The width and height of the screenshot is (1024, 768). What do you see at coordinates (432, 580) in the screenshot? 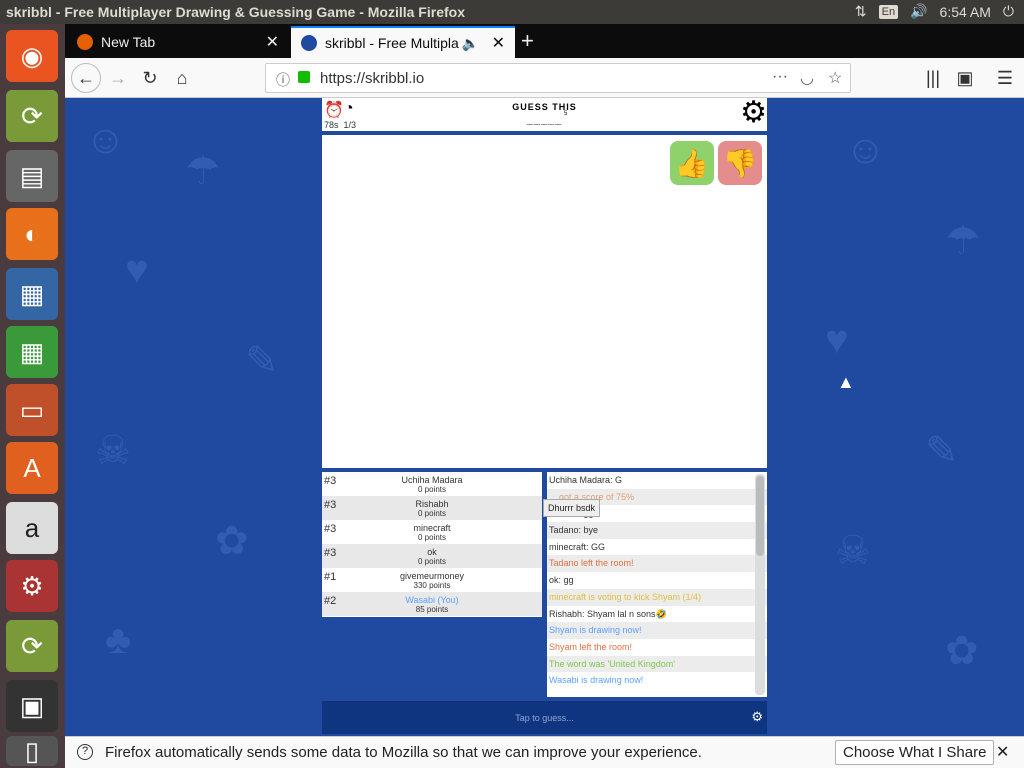
I see `player-row: #1 givemeurmoney 330 points` at bounding box center [432, 580].